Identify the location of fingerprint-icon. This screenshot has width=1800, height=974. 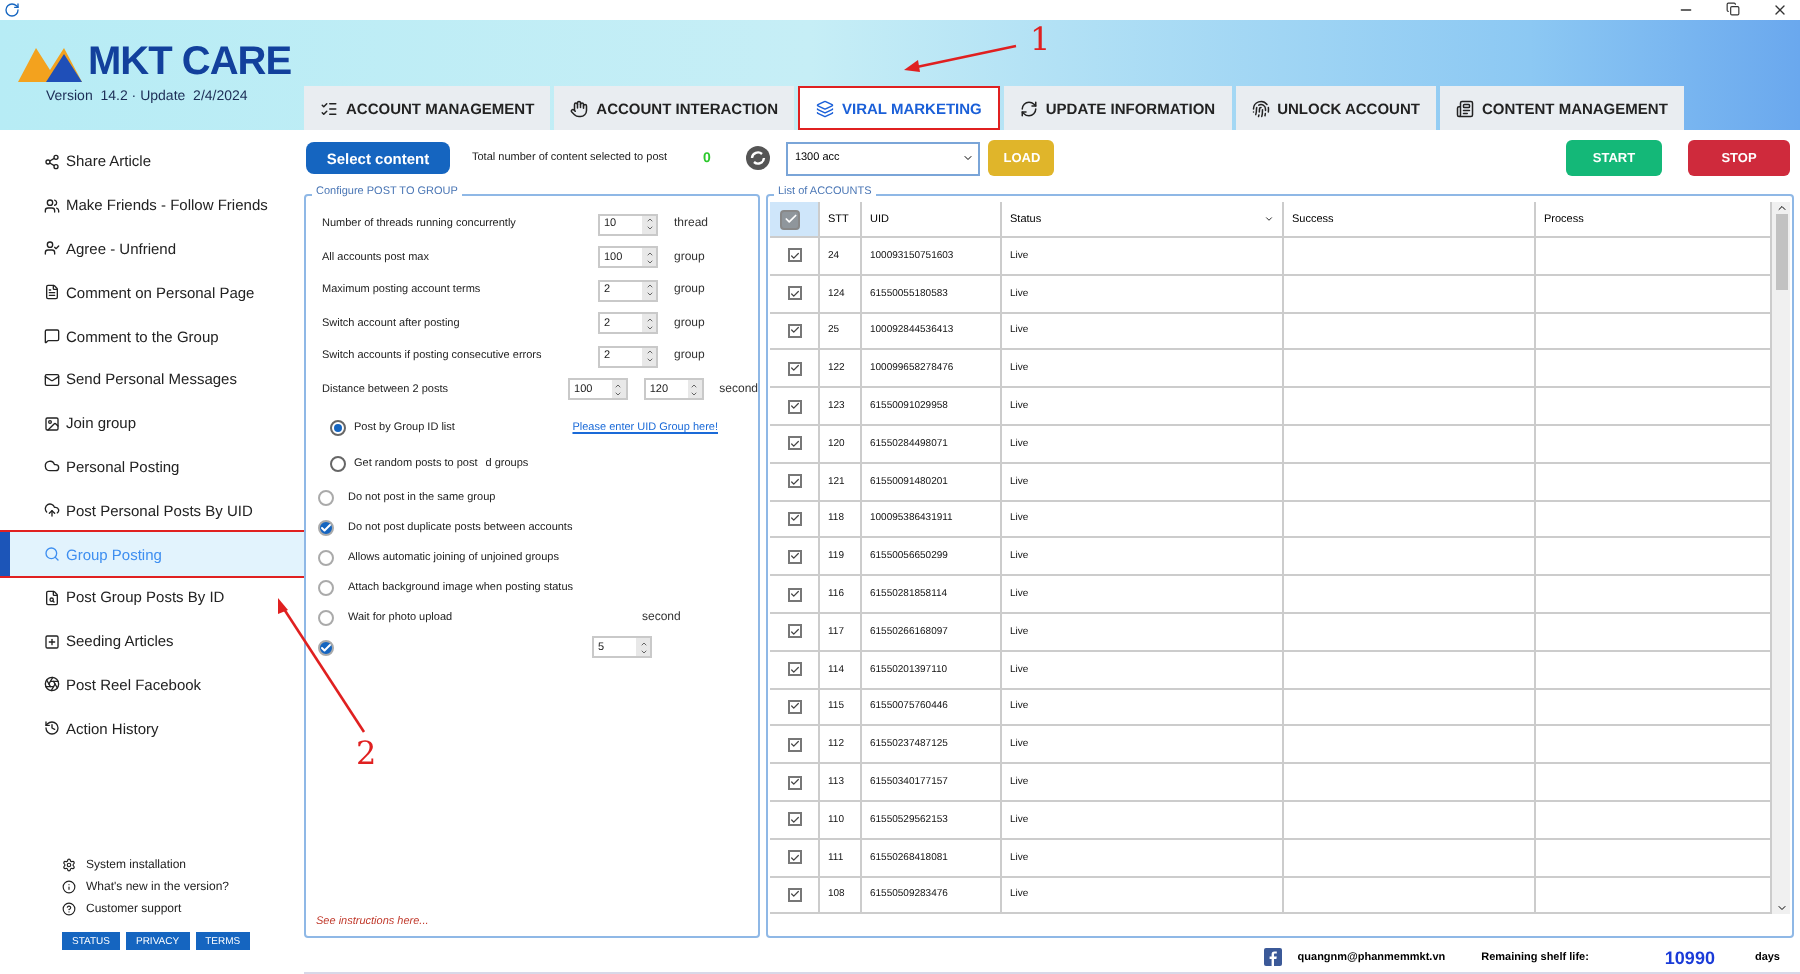
(1260, 108).